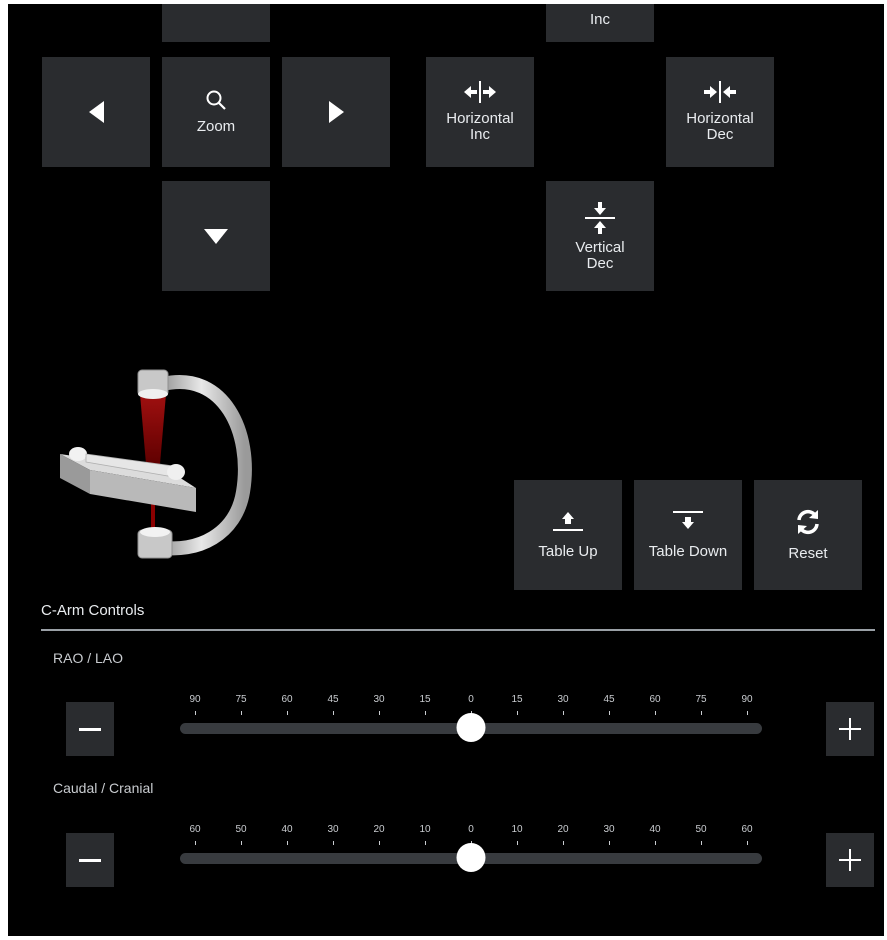 The width and height of the screenshot is (887, 940). I want to click on section-divider, so click(458, 630).